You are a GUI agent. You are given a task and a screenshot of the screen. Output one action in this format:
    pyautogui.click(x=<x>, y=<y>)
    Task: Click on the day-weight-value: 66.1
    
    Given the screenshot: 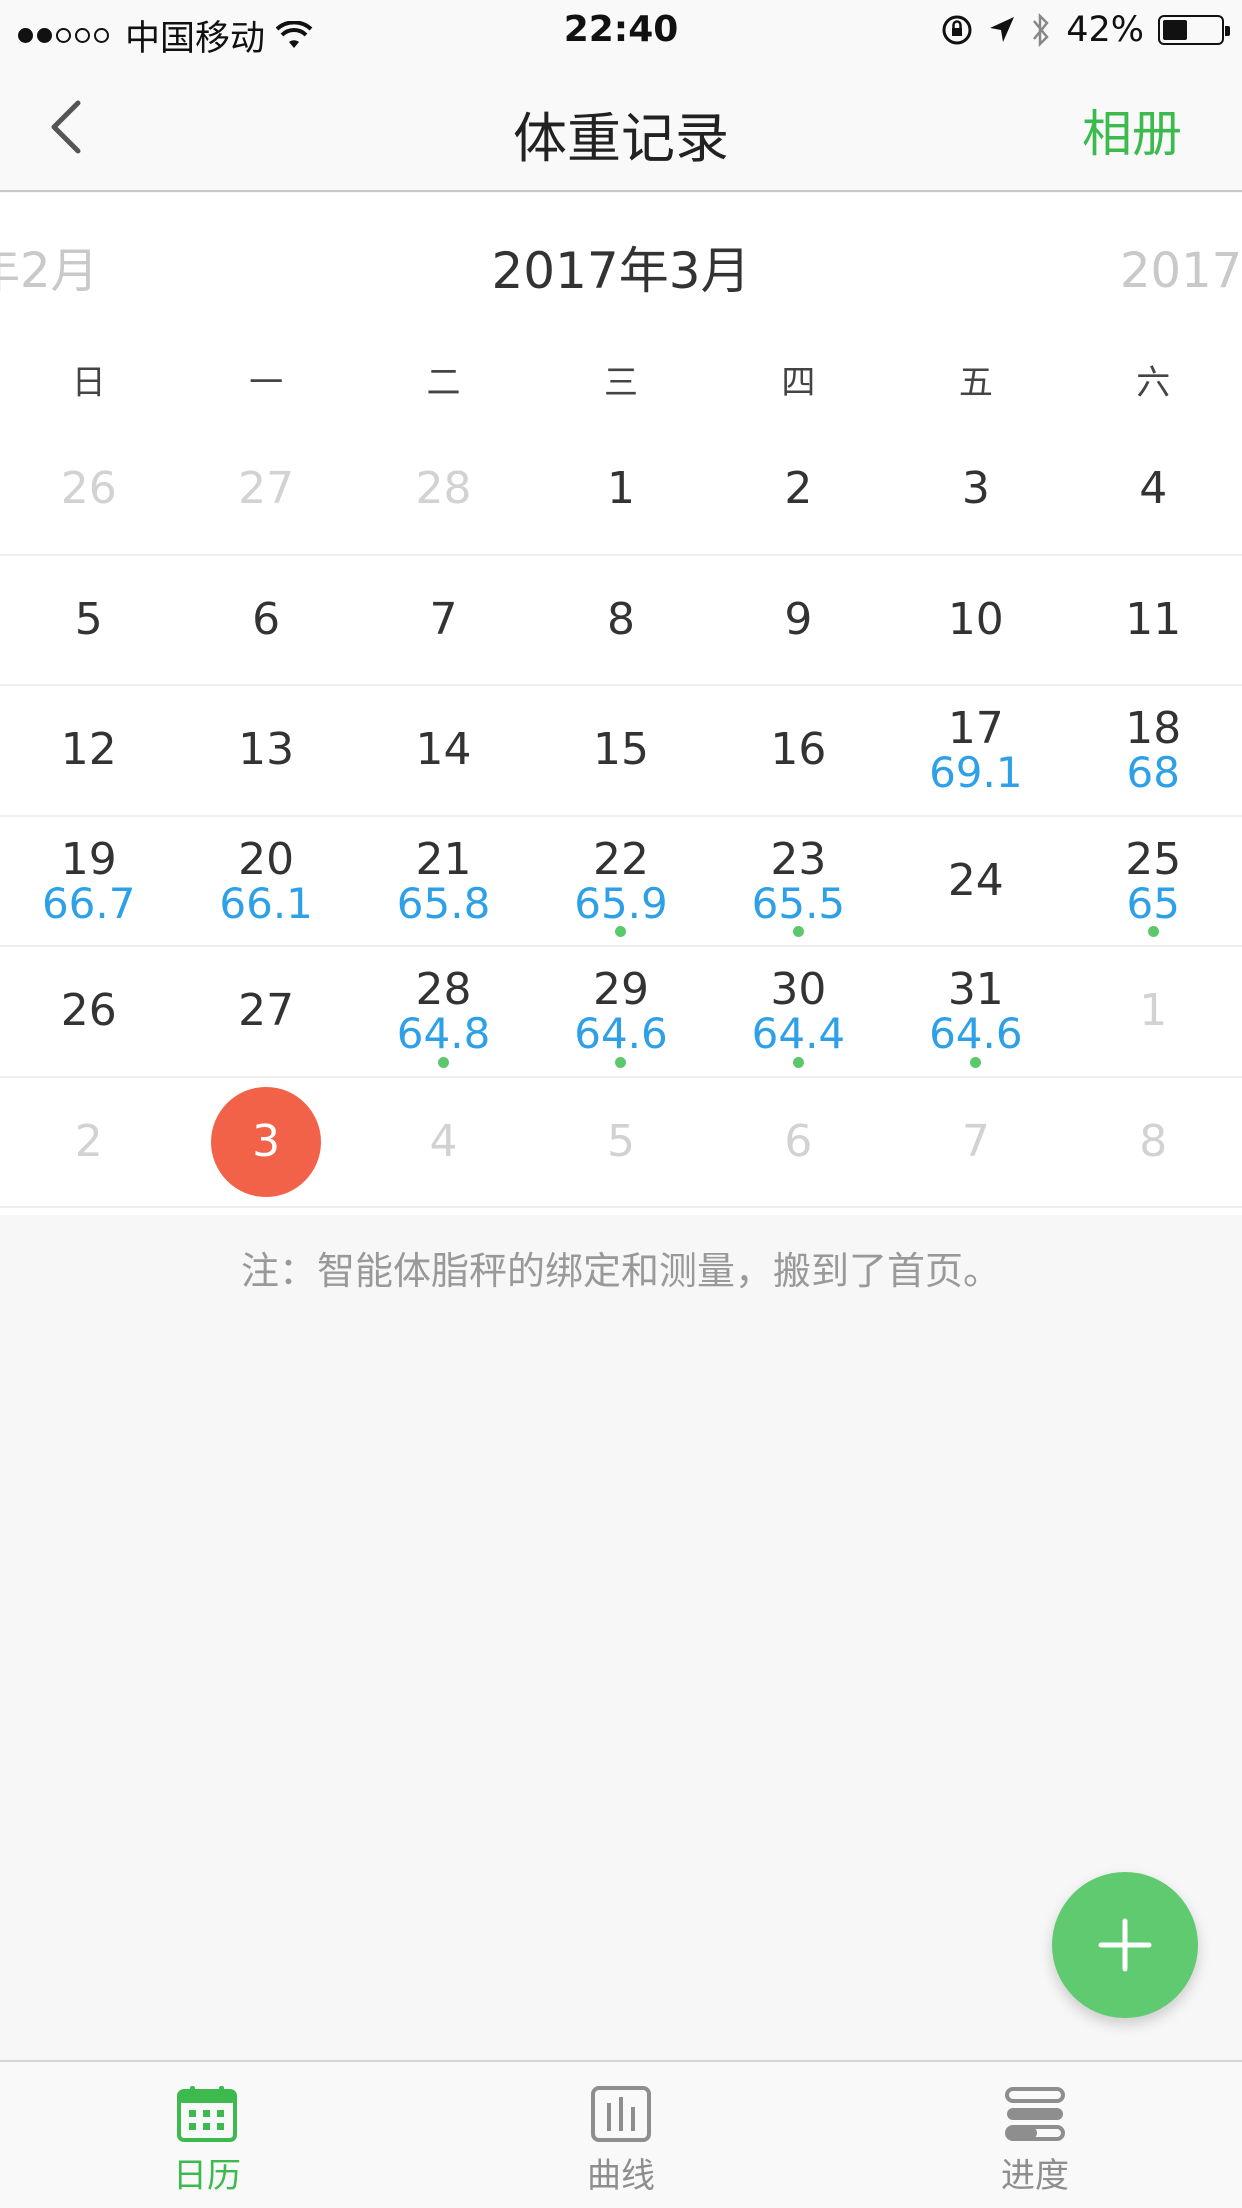 What is the action you would take?
    pyautogui.click(x=266, y=903)
    